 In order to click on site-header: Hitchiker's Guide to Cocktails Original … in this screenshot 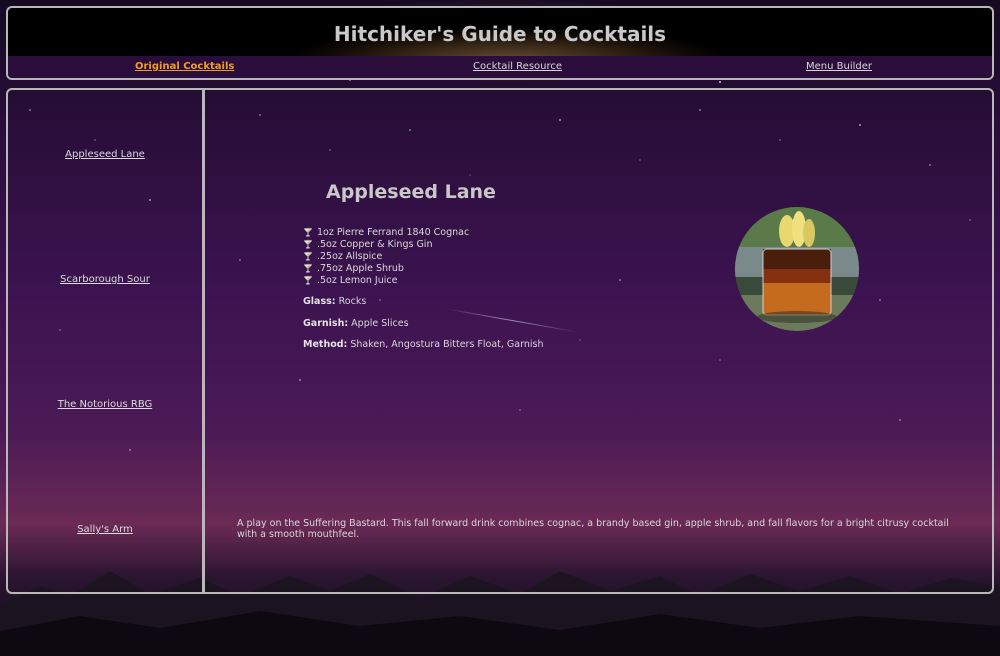, I will do `click(500, 43)`.